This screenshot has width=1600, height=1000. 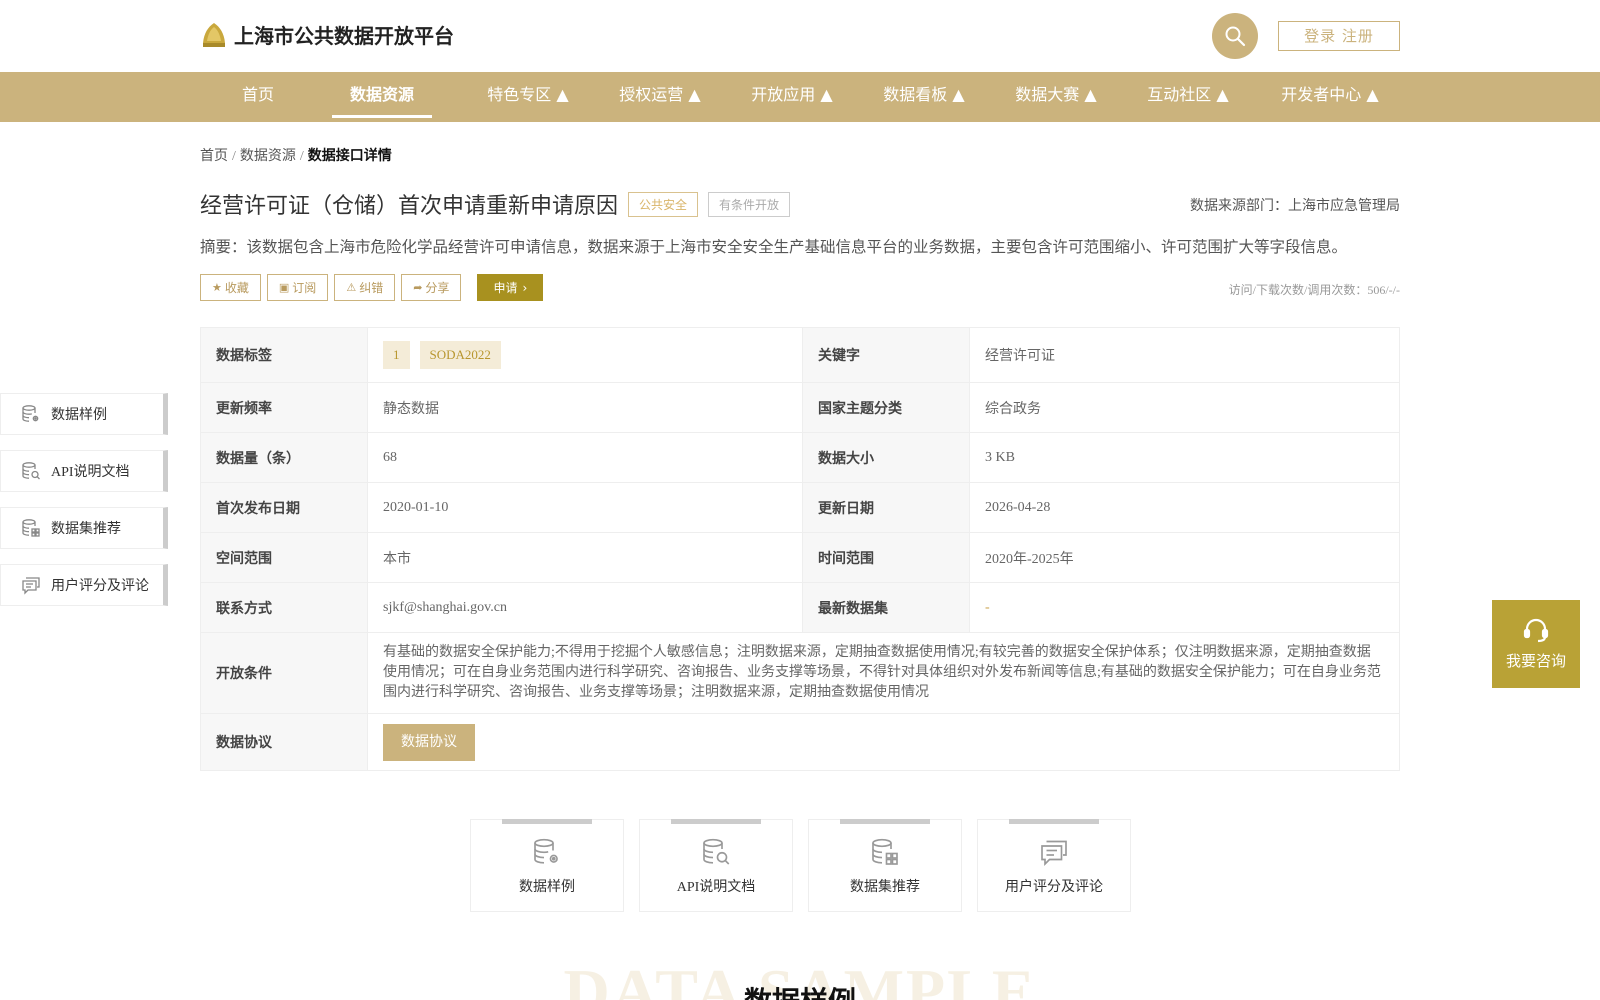 I want to click on breadcrumb: 首页 / 数据资源 / 数据接口详情, so click(x=296, y=155).